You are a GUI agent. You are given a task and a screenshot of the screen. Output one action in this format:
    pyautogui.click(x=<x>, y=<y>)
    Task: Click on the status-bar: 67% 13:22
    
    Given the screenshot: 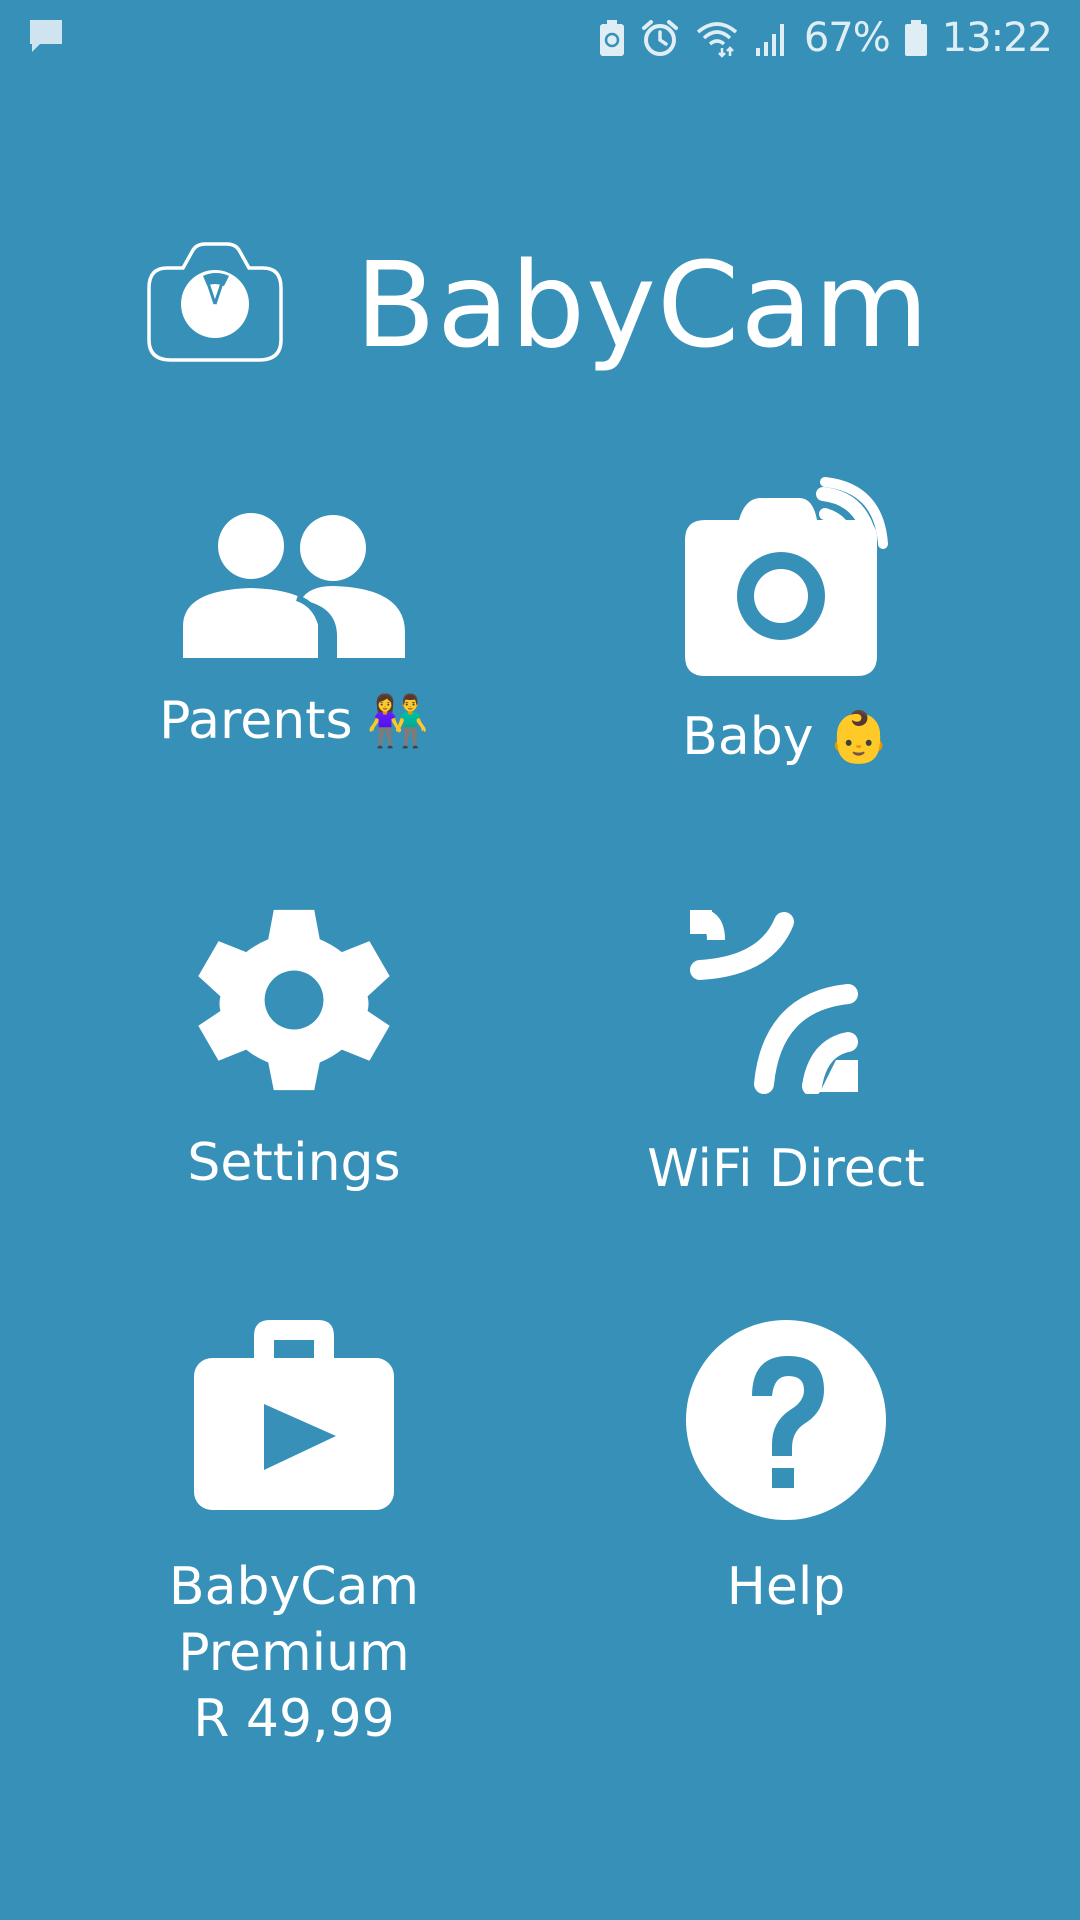 What is the action you would take?
    pyautogui.click(x=540, y=38)
    